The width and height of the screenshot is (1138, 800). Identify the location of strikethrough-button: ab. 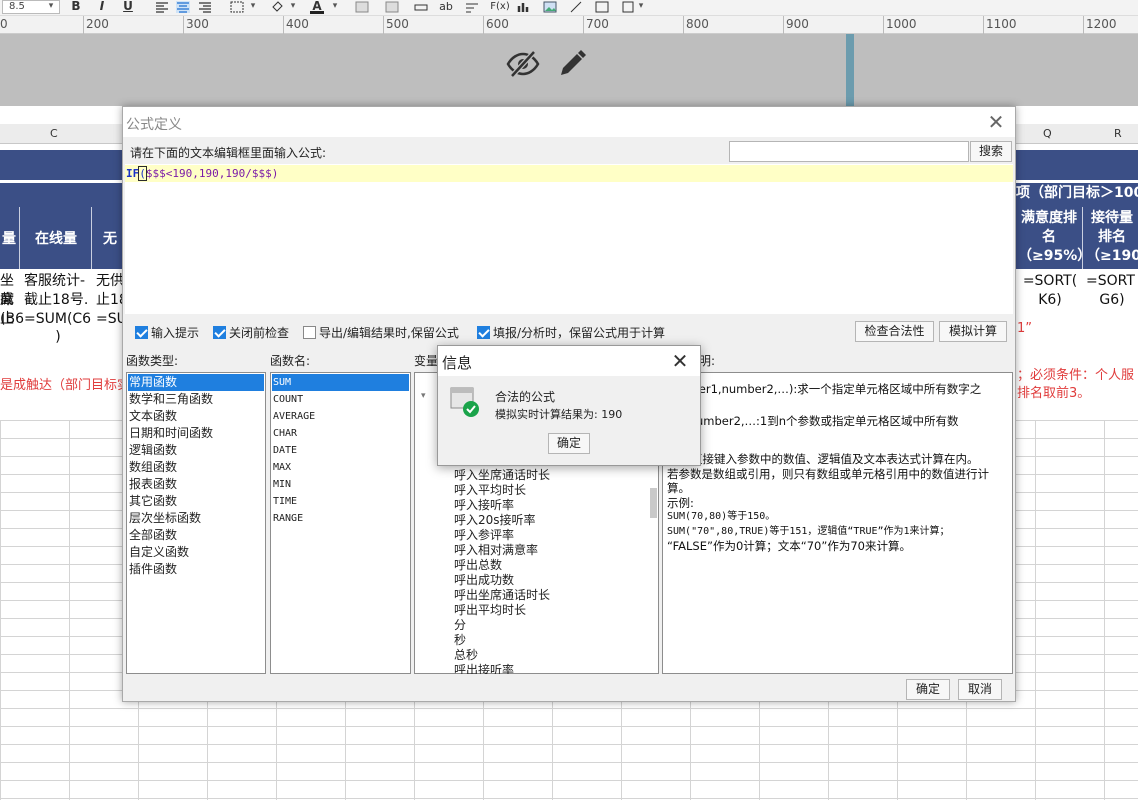
(446, 7).